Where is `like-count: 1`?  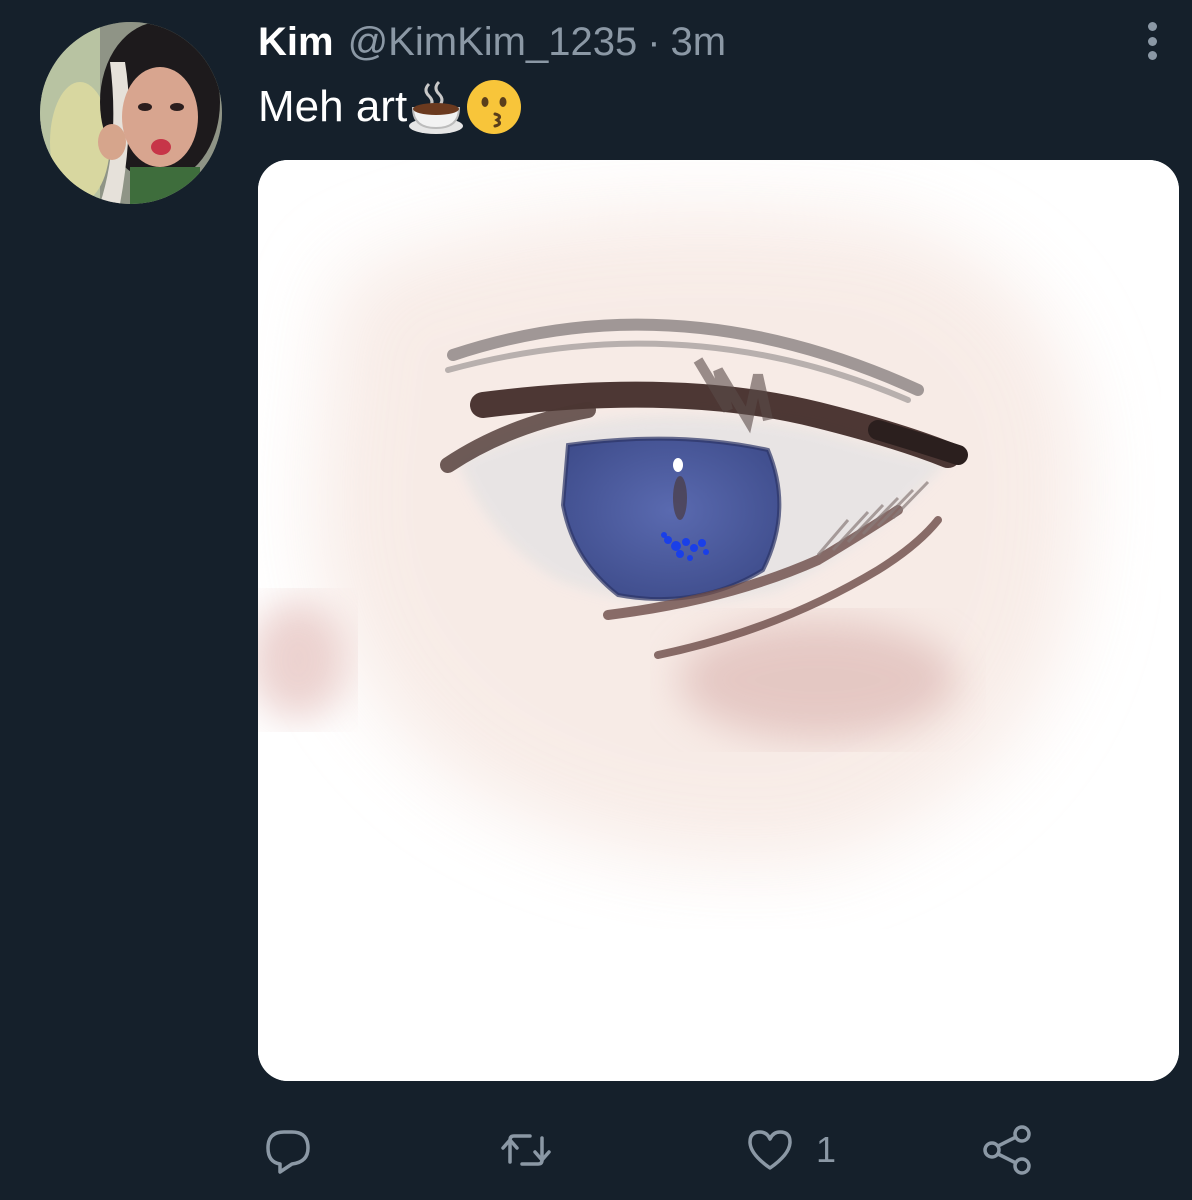
like-count: 1 is located at coordinates (826, 1149).